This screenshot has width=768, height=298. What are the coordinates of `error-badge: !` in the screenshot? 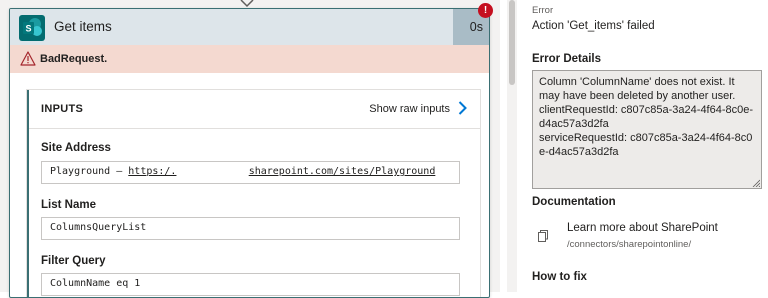 It's located at (485, 10).